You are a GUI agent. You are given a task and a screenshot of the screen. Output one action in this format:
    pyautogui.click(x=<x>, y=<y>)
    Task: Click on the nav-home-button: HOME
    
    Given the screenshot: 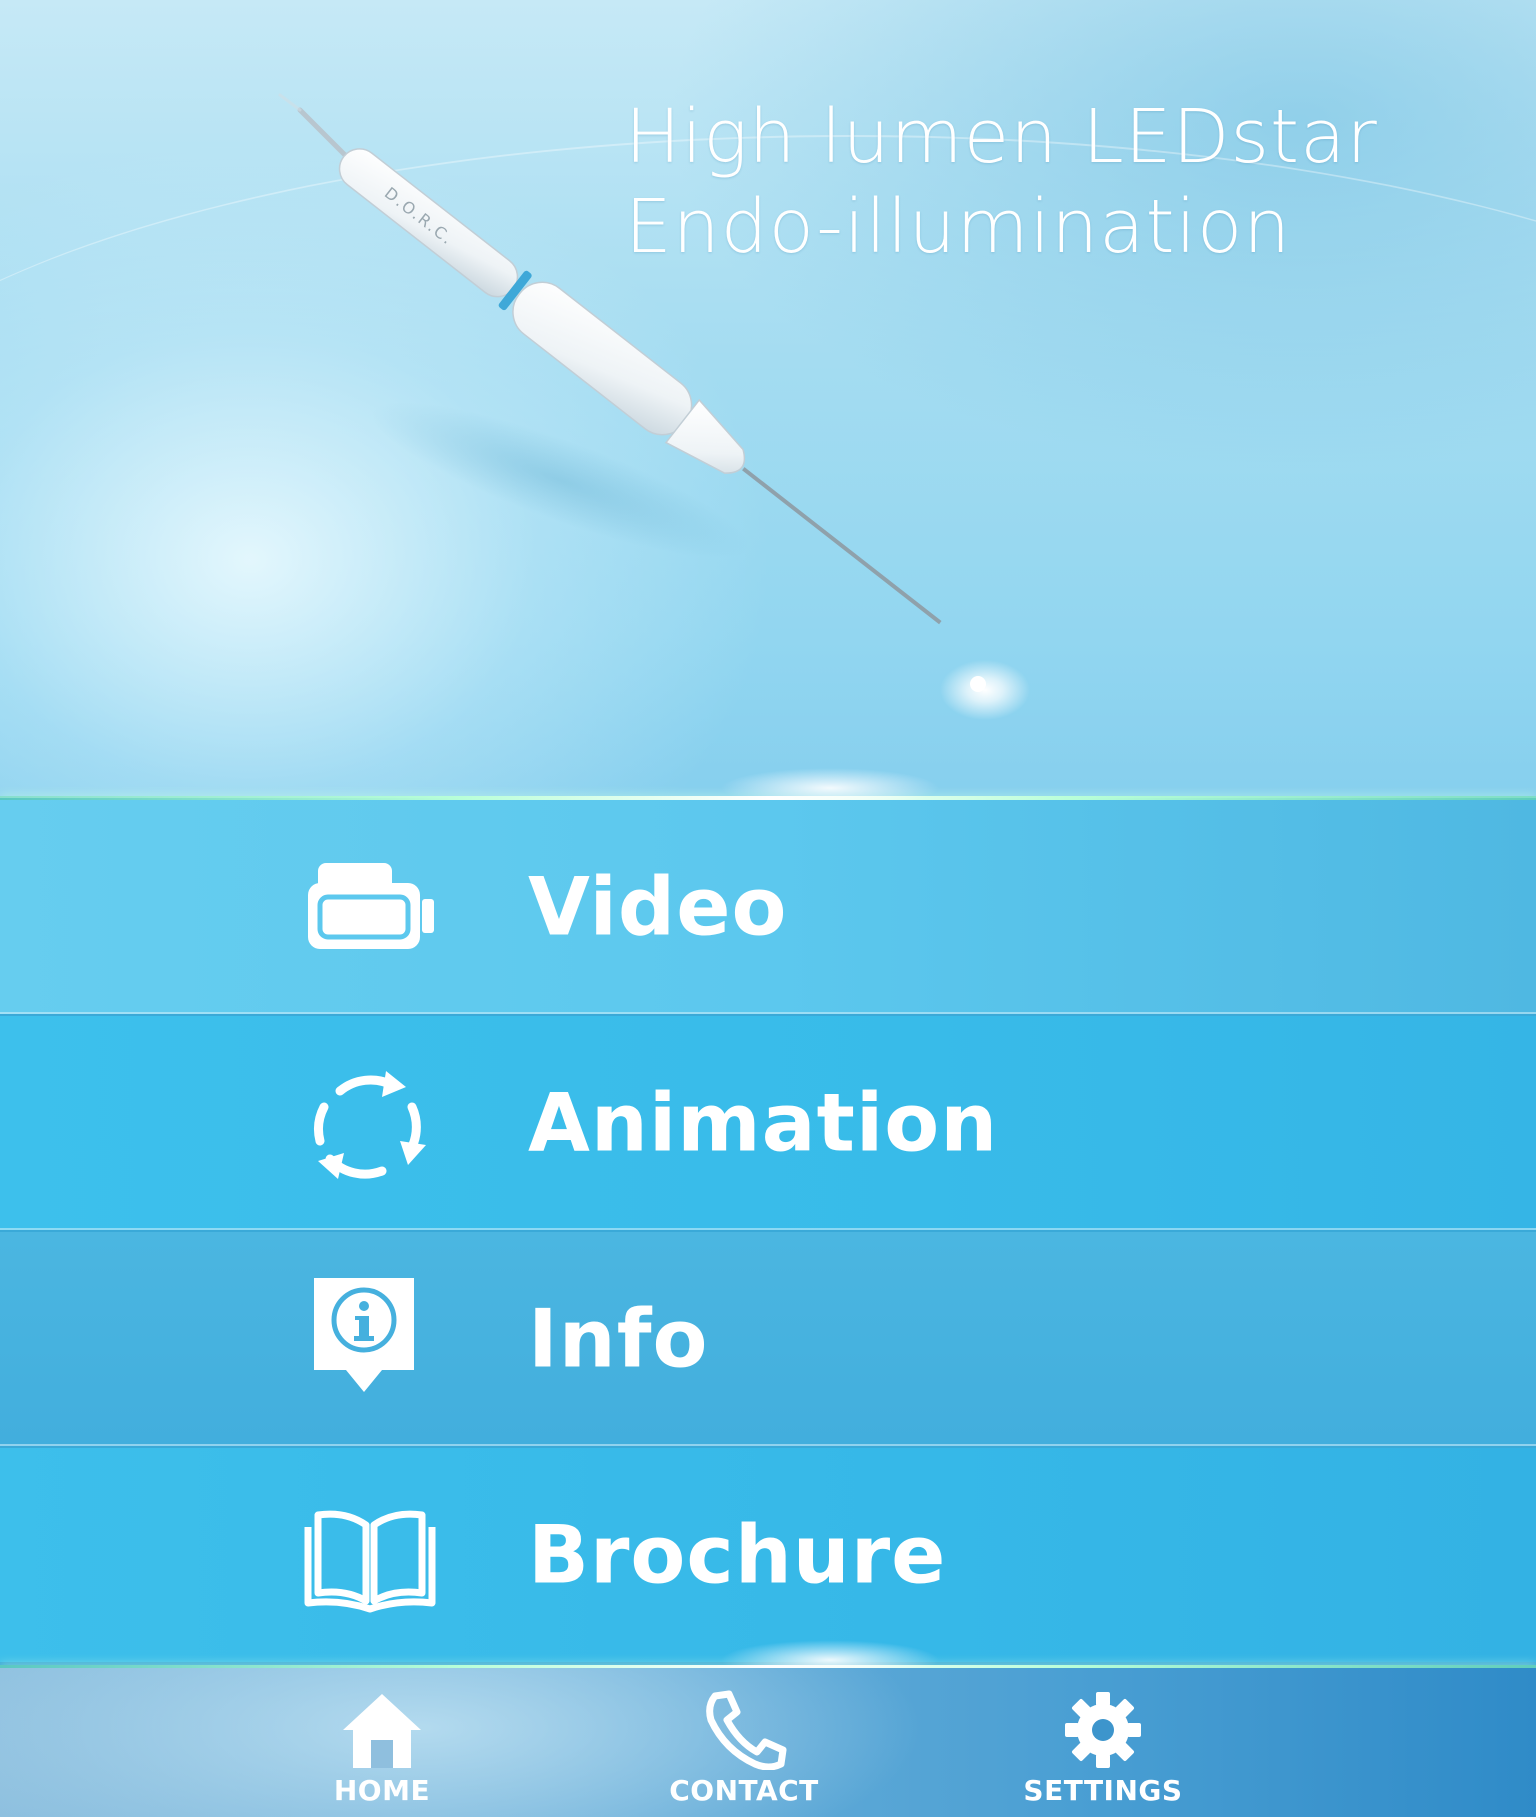 What is the action you would take?
    pyautogui.click(x=382, y=1742)
    